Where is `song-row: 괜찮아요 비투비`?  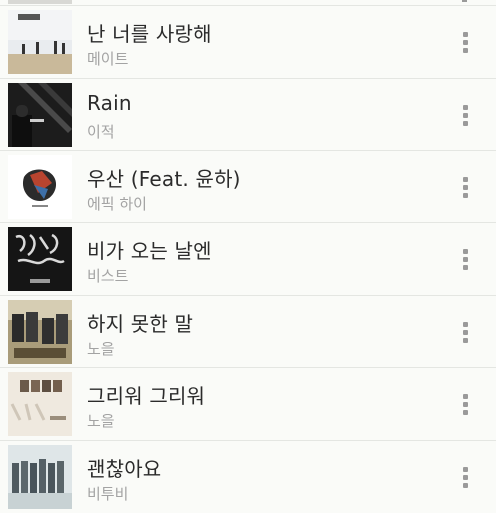
song-row: 괜찮아요 비투비 is located at coordinates (248, 476).